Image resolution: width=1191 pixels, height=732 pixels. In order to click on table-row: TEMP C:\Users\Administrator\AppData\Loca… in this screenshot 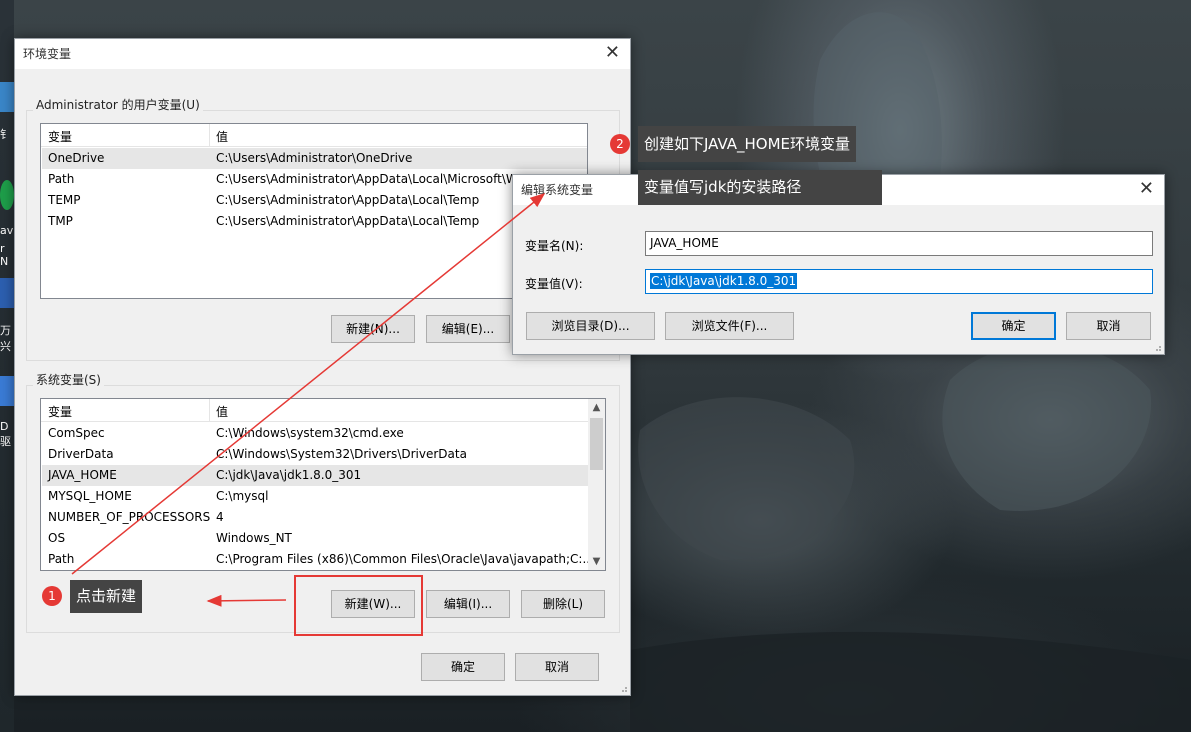, I will do `click(314, 200)`.